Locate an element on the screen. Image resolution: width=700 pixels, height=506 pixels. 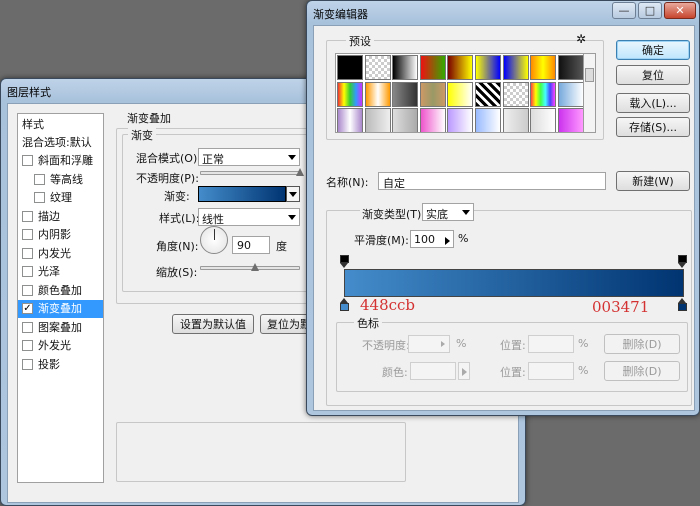
stop-color-menu is located at coordinates (464, 371).